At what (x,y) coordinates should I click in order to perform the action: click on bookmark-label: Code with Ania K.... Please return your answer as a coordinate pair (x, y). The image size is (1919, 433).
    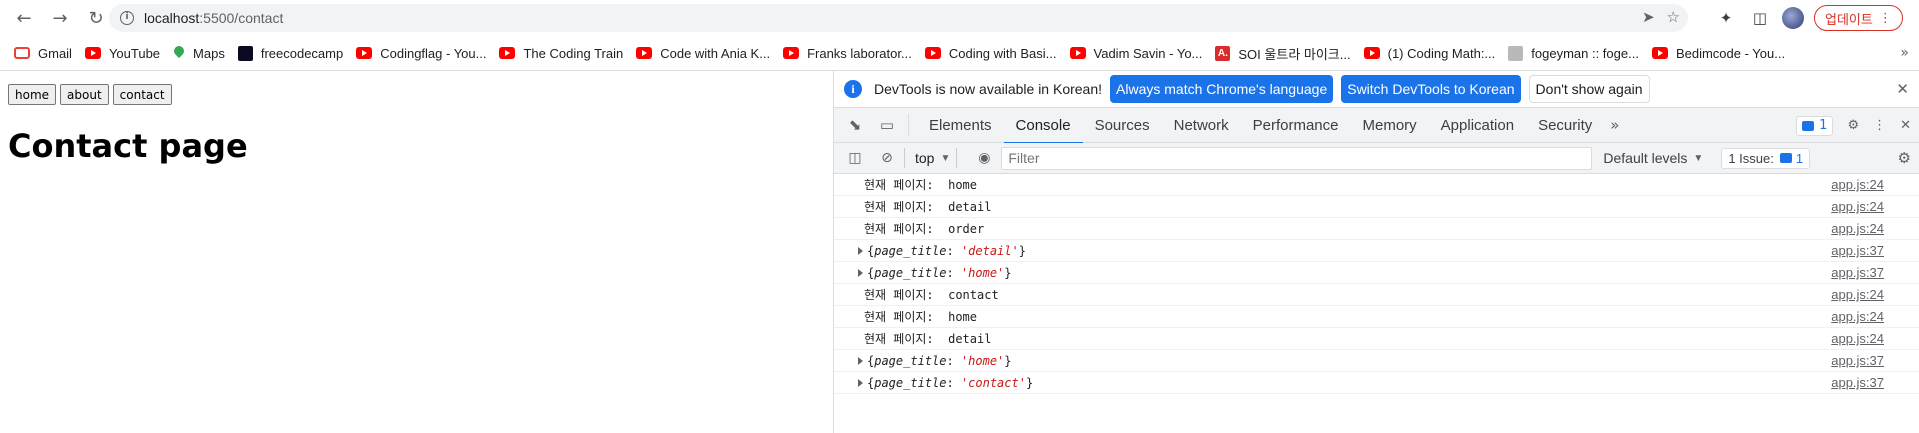
    Looking at the image, I should click on (715, 53).